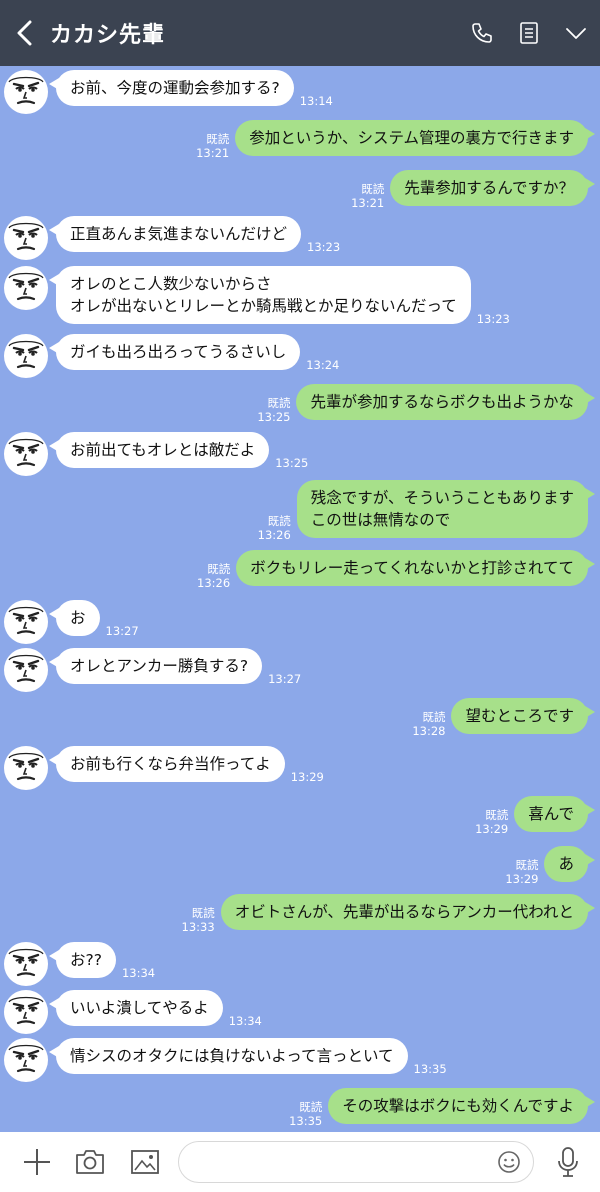 This screenshot has height=1192, width=600. What do you see at coordinates (411, 138) in the screenshot?
I see `message-text: 参加というか、システム管理の裏方で行きます` at bounding box center [411, 138].